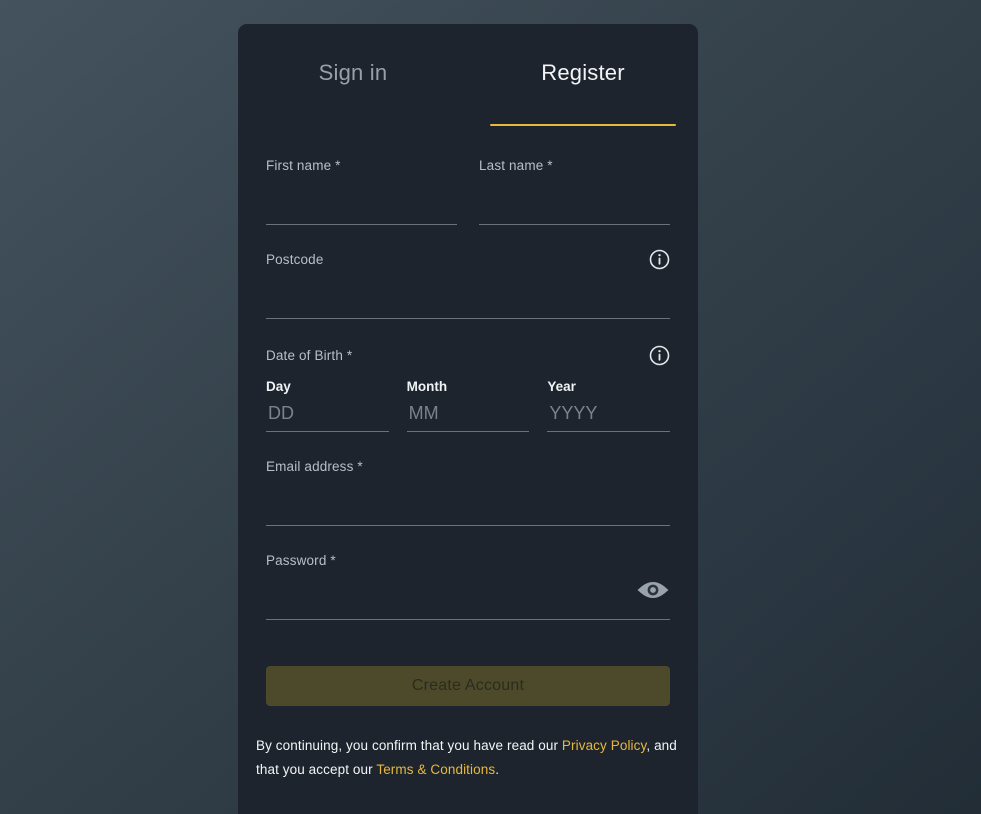 The height and width of the screenshot is (814, 981). Describe the element at coordinates (468, 479) in the screenshot. I see `field-email: Email address *` at that location.